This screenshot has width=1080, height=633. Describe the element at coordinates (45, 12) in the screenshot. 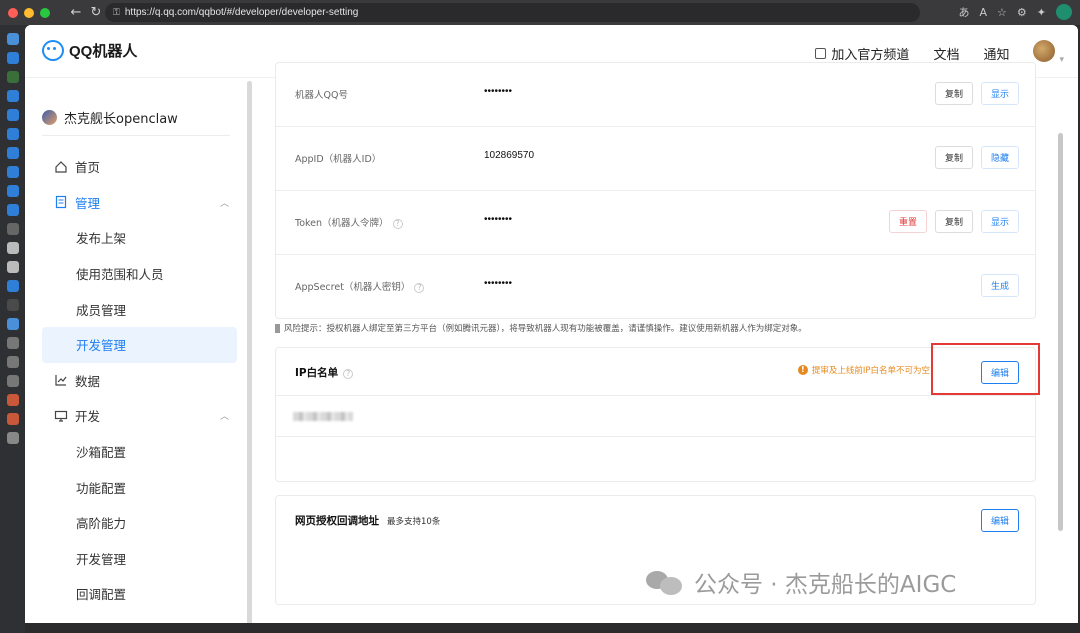

I see `maximize-window-button` at that location.